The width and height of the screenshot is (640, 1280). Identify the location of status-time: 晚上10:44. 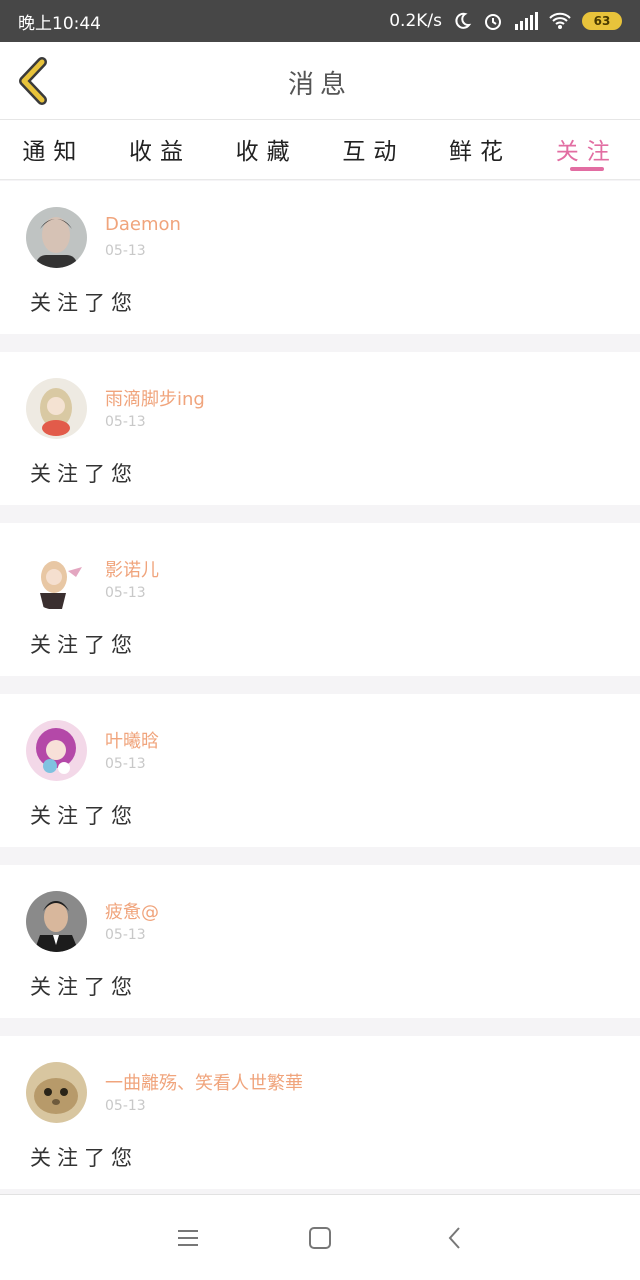
(59, 23).